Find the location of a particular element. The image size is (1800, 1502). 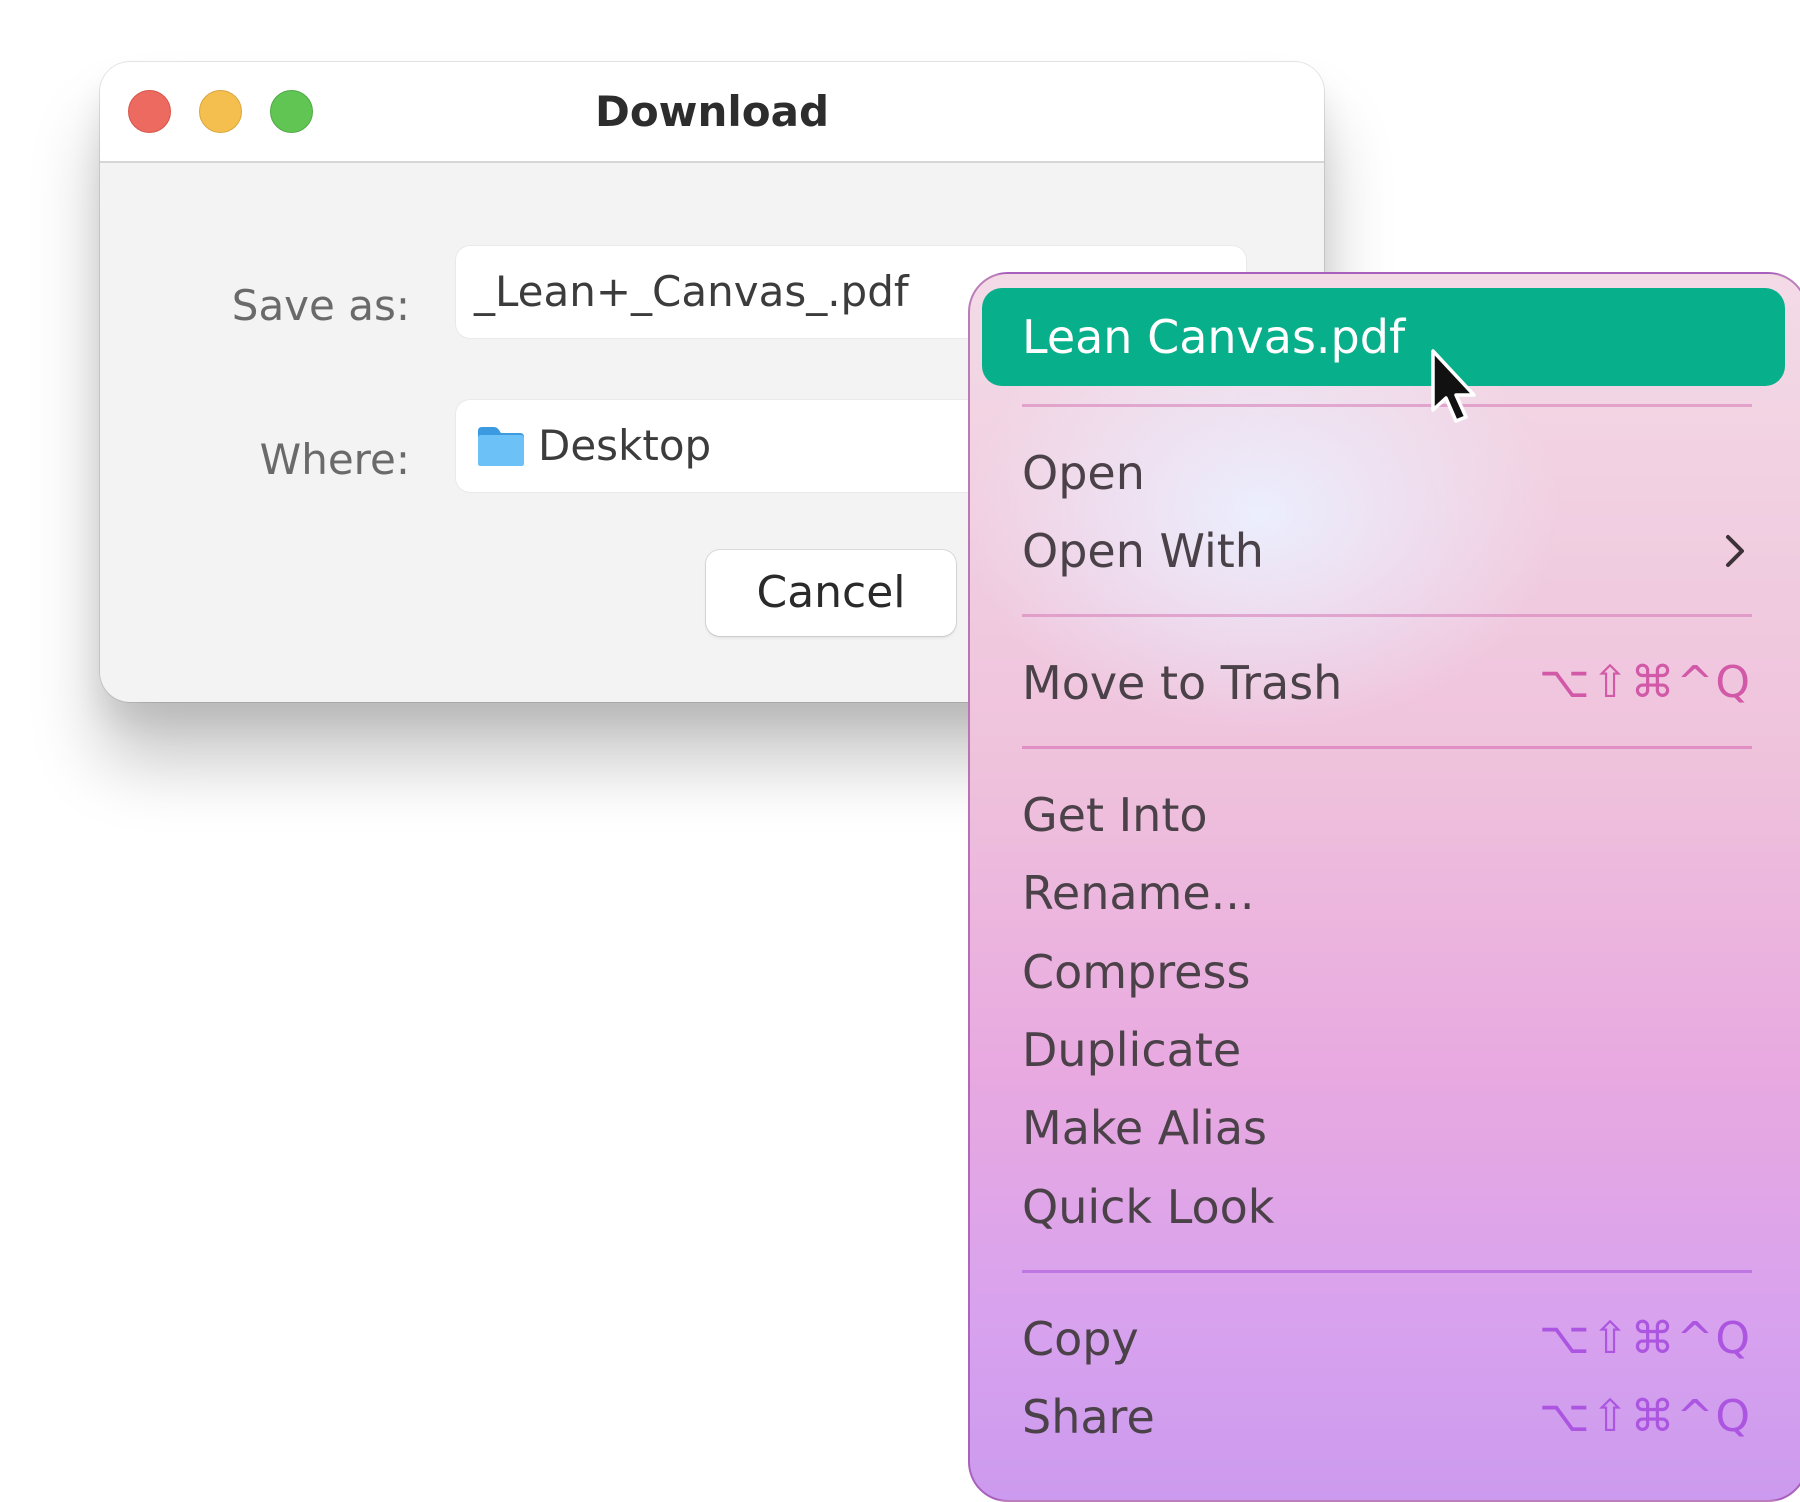

menu-item-label: Quick Look is located at coordinates (1148, 1207).